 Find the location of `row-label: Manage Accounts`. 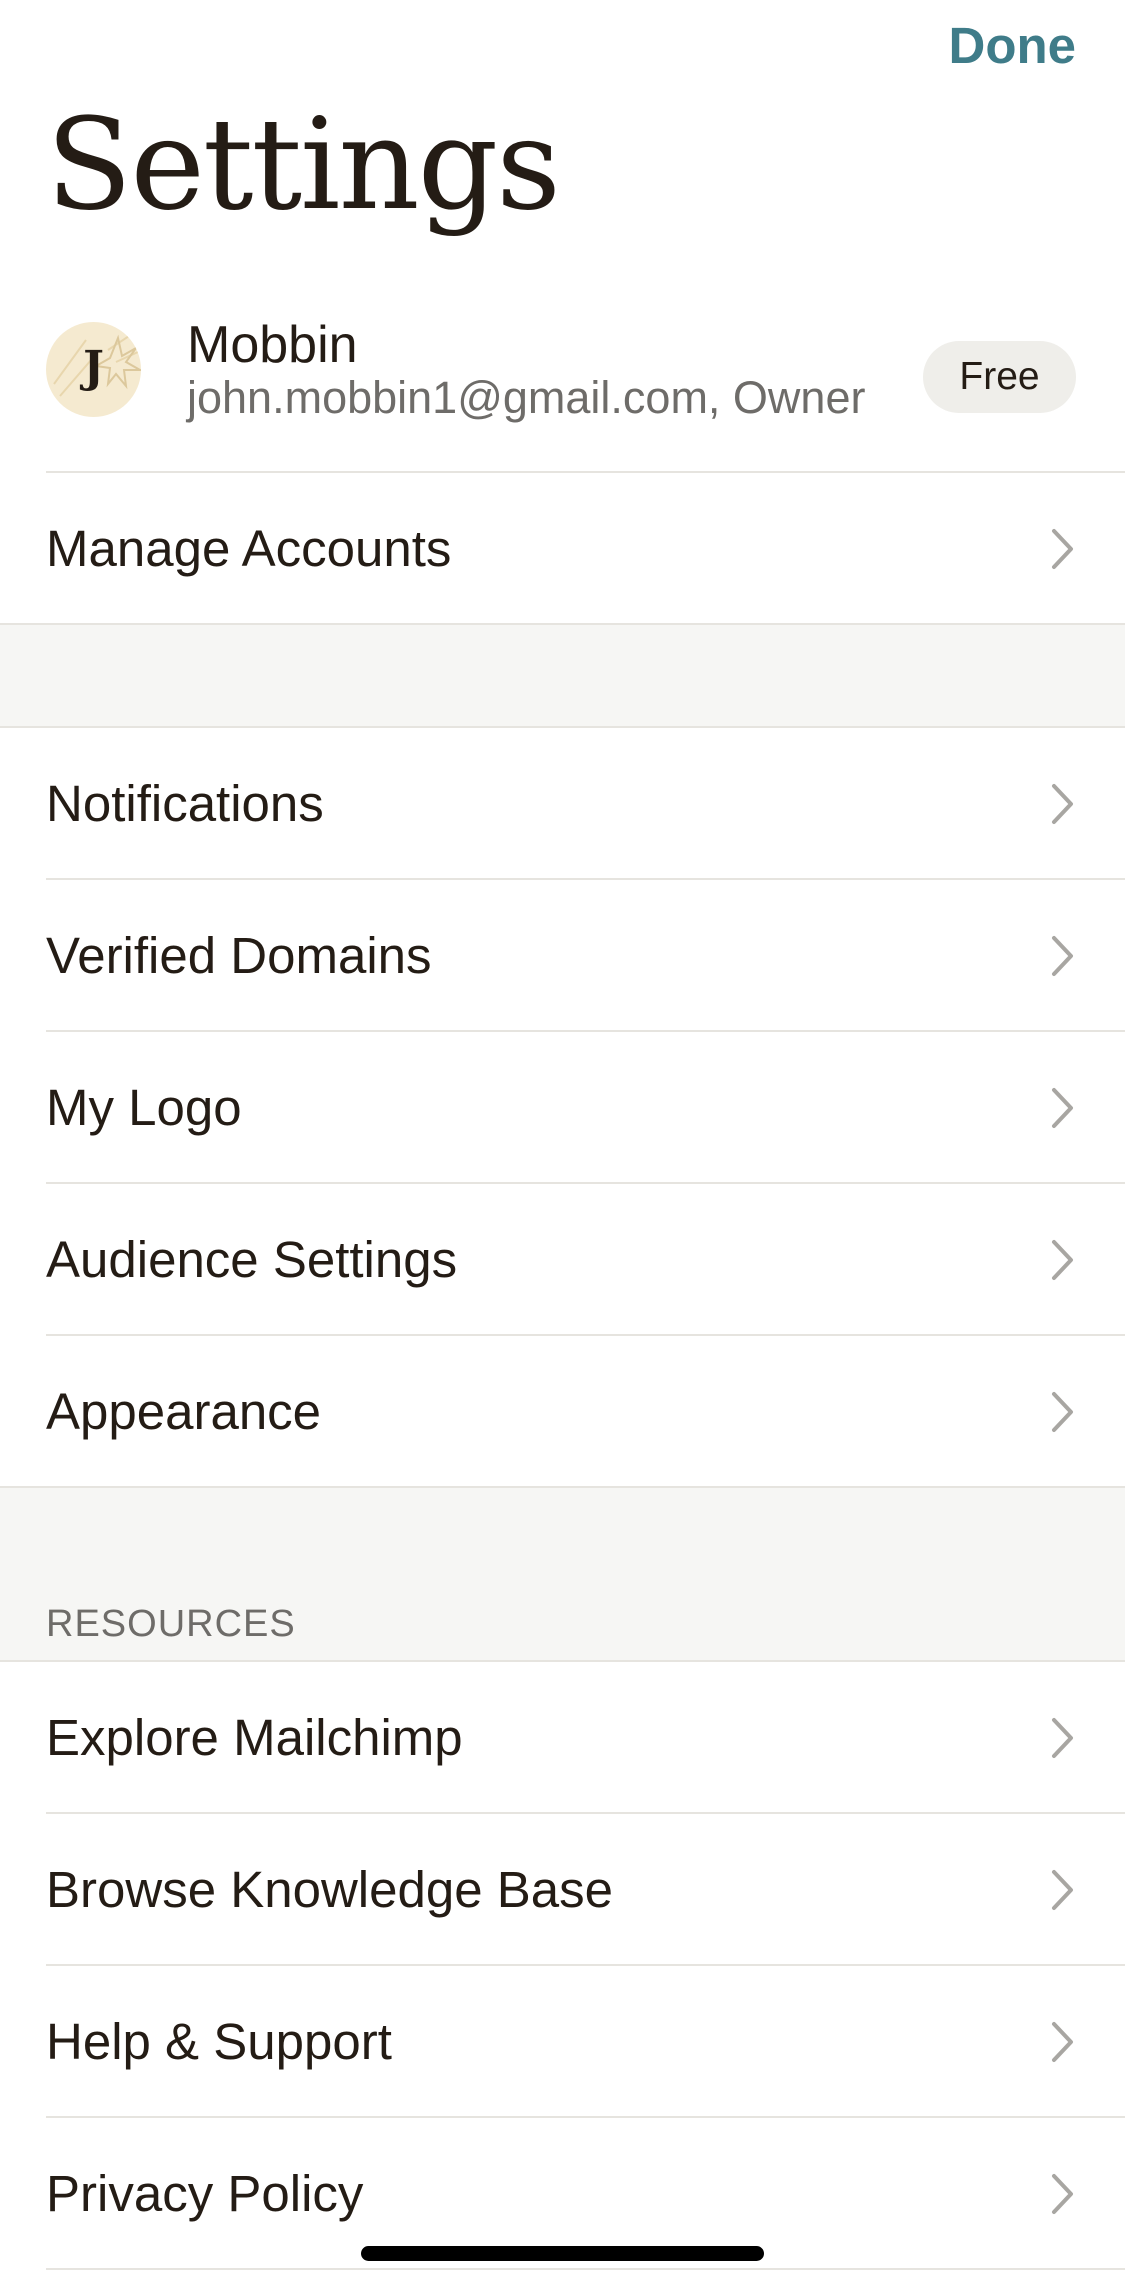

row-label: Manage Accounts is located at coordinates (249, 548).